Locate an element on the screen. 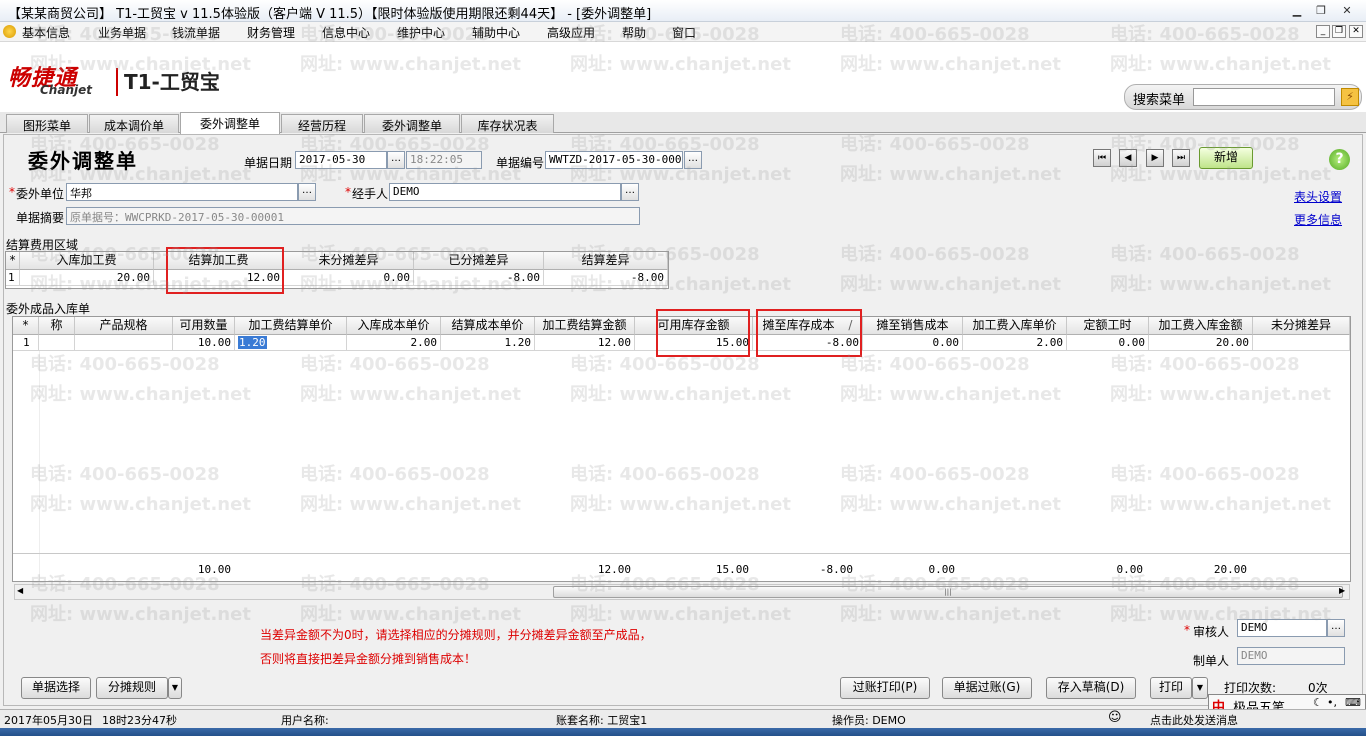 The image size is (1366, 736). menu-assist: 辅助中心 is located at coordinates (496, 32).